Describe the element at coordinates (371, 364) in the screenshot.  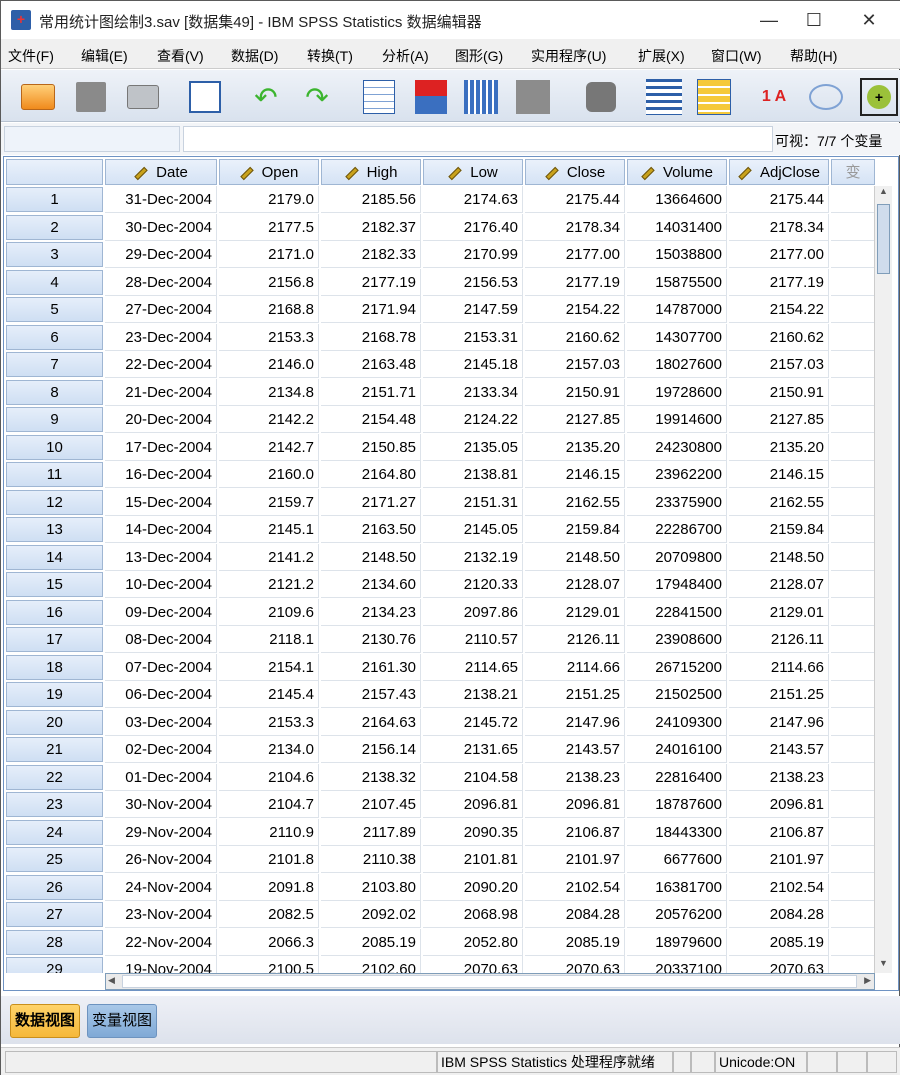
I see `data-cell: 2163.48` at that location.